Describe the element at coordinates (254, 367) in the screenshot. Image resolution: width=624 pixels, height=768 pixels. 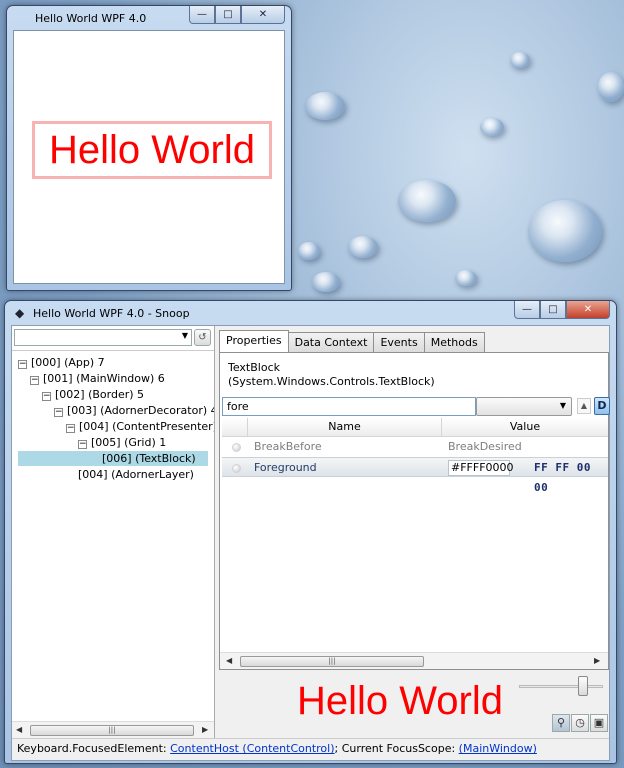
I see `element-type-name: TextBlock` at that location.